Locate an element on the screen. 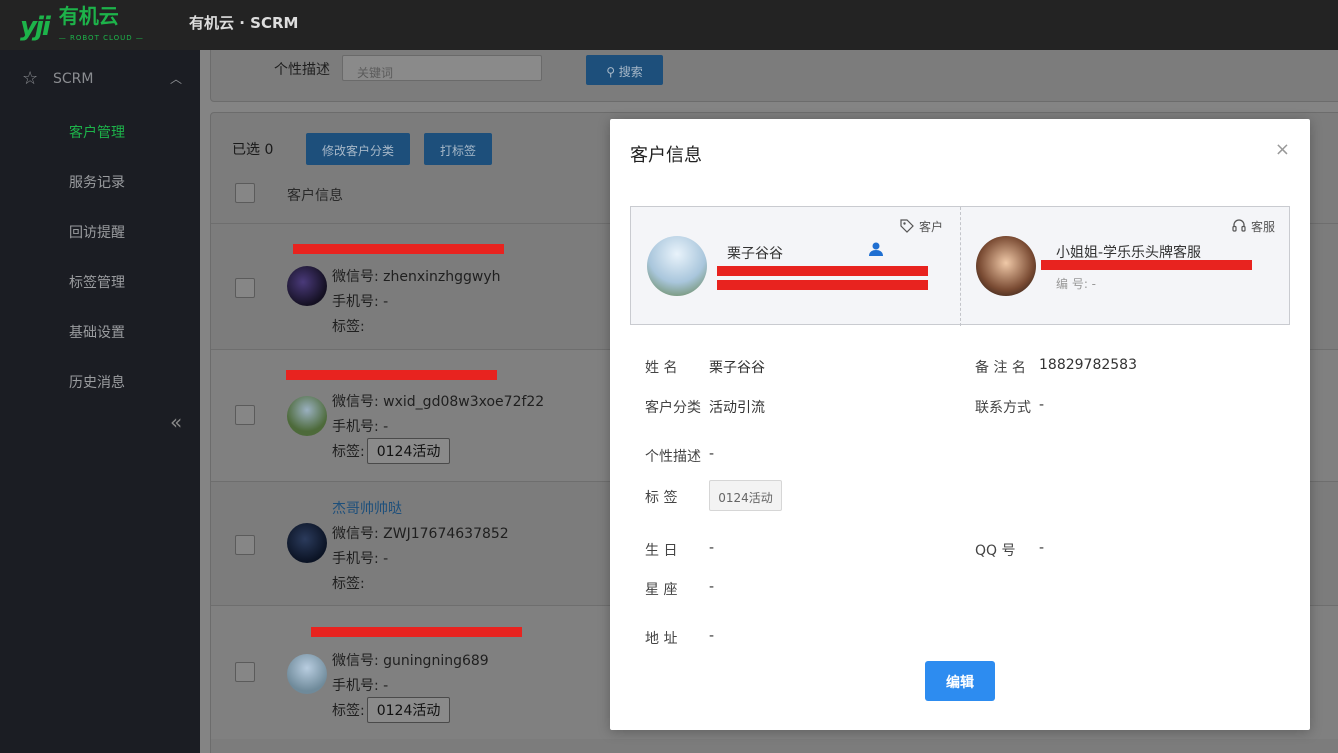  logo-name: 有机云 is located at coordinates (88, 16).